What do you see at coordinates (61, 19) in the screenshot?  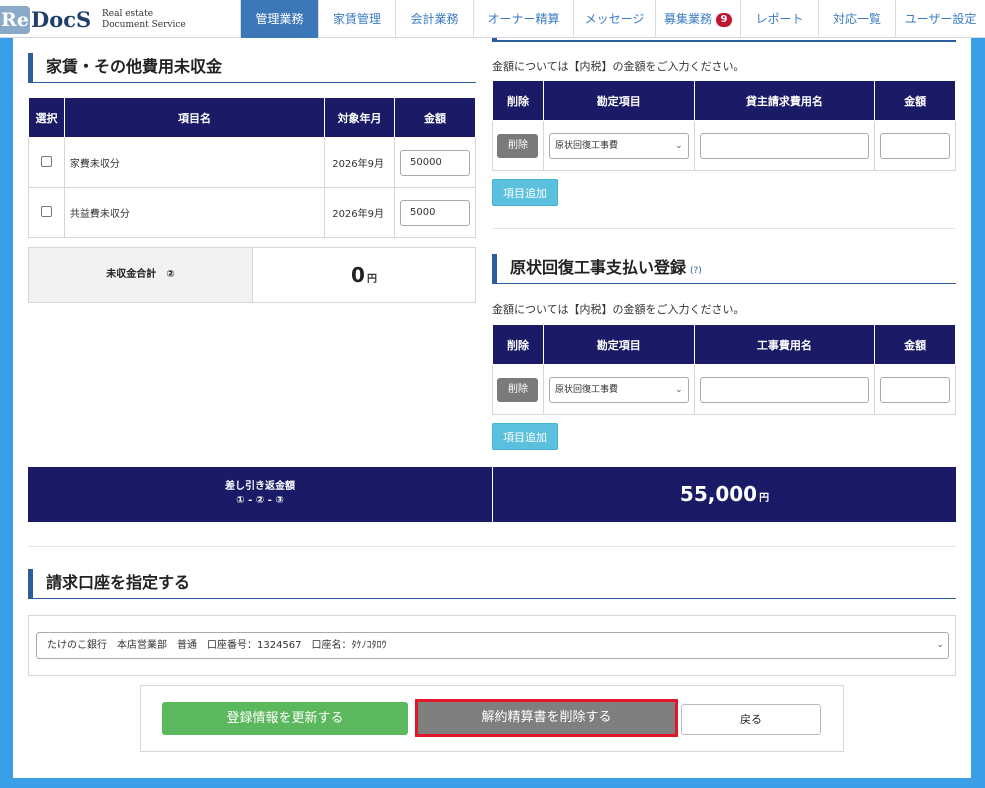 I see `logo-docs-text: DocS` at bounding box center [61, 19].